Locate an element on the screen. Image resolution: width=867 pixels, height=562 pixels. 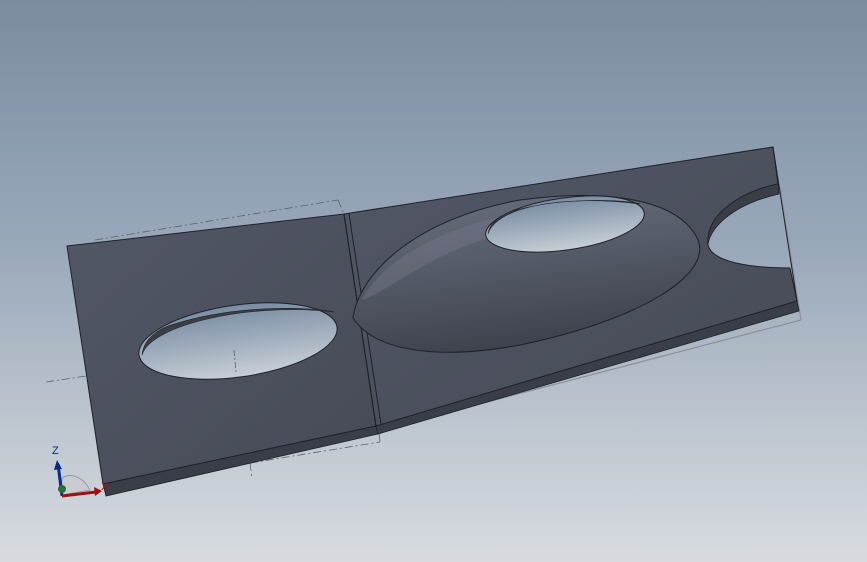
triad-origin-icon is located at coordinates (62, 489).